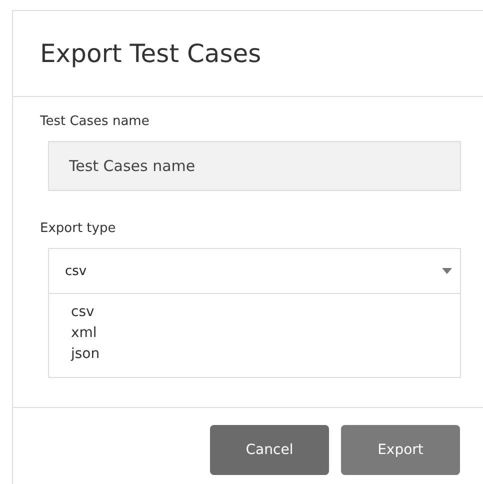 The height and width of the screenshot is (484, 483). I want to click on dropdown-caret-icon, so click(447, 271).